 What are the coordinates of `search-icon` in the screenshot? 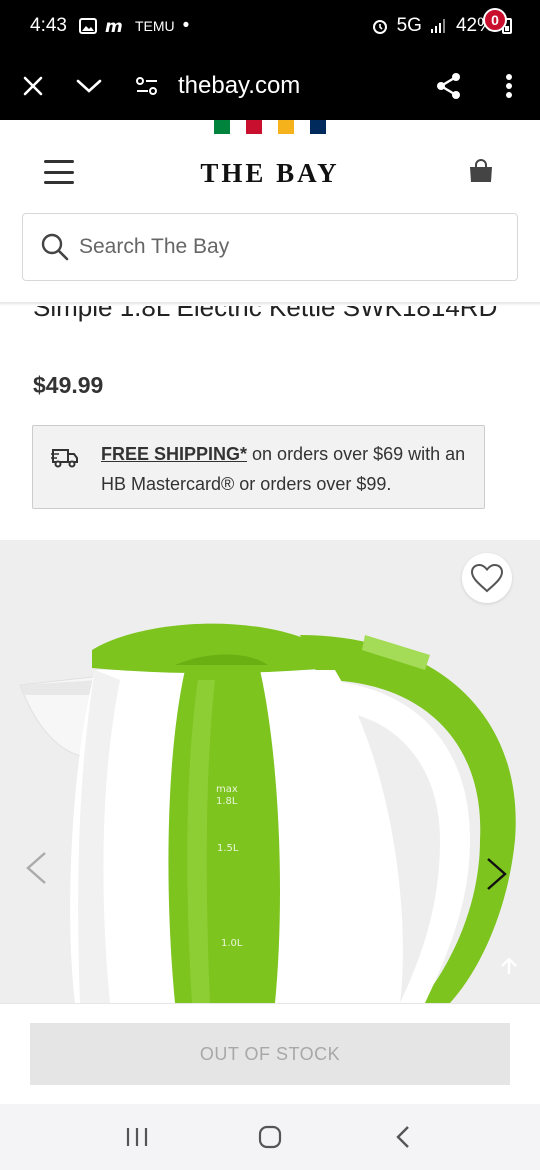 It's located at (55, 247).